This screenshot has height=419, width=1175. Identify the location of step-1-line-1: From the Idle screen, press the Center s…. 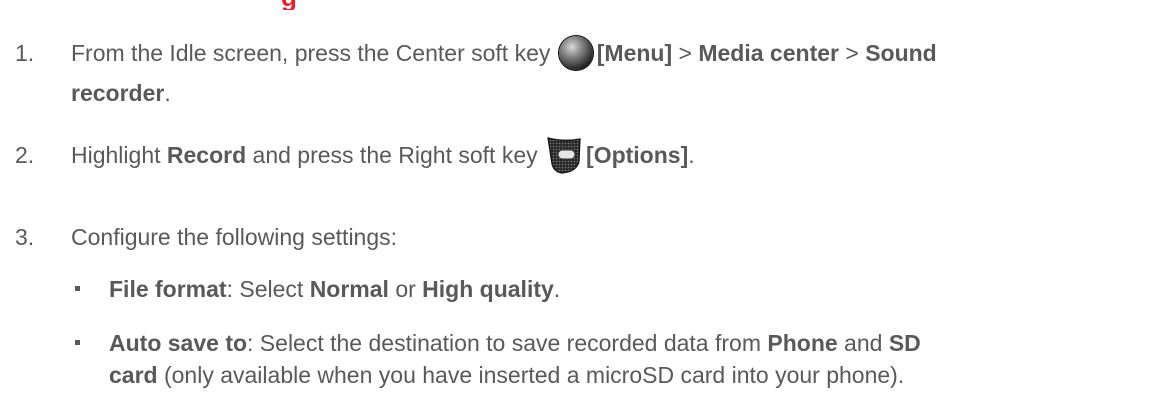
(504, 53).